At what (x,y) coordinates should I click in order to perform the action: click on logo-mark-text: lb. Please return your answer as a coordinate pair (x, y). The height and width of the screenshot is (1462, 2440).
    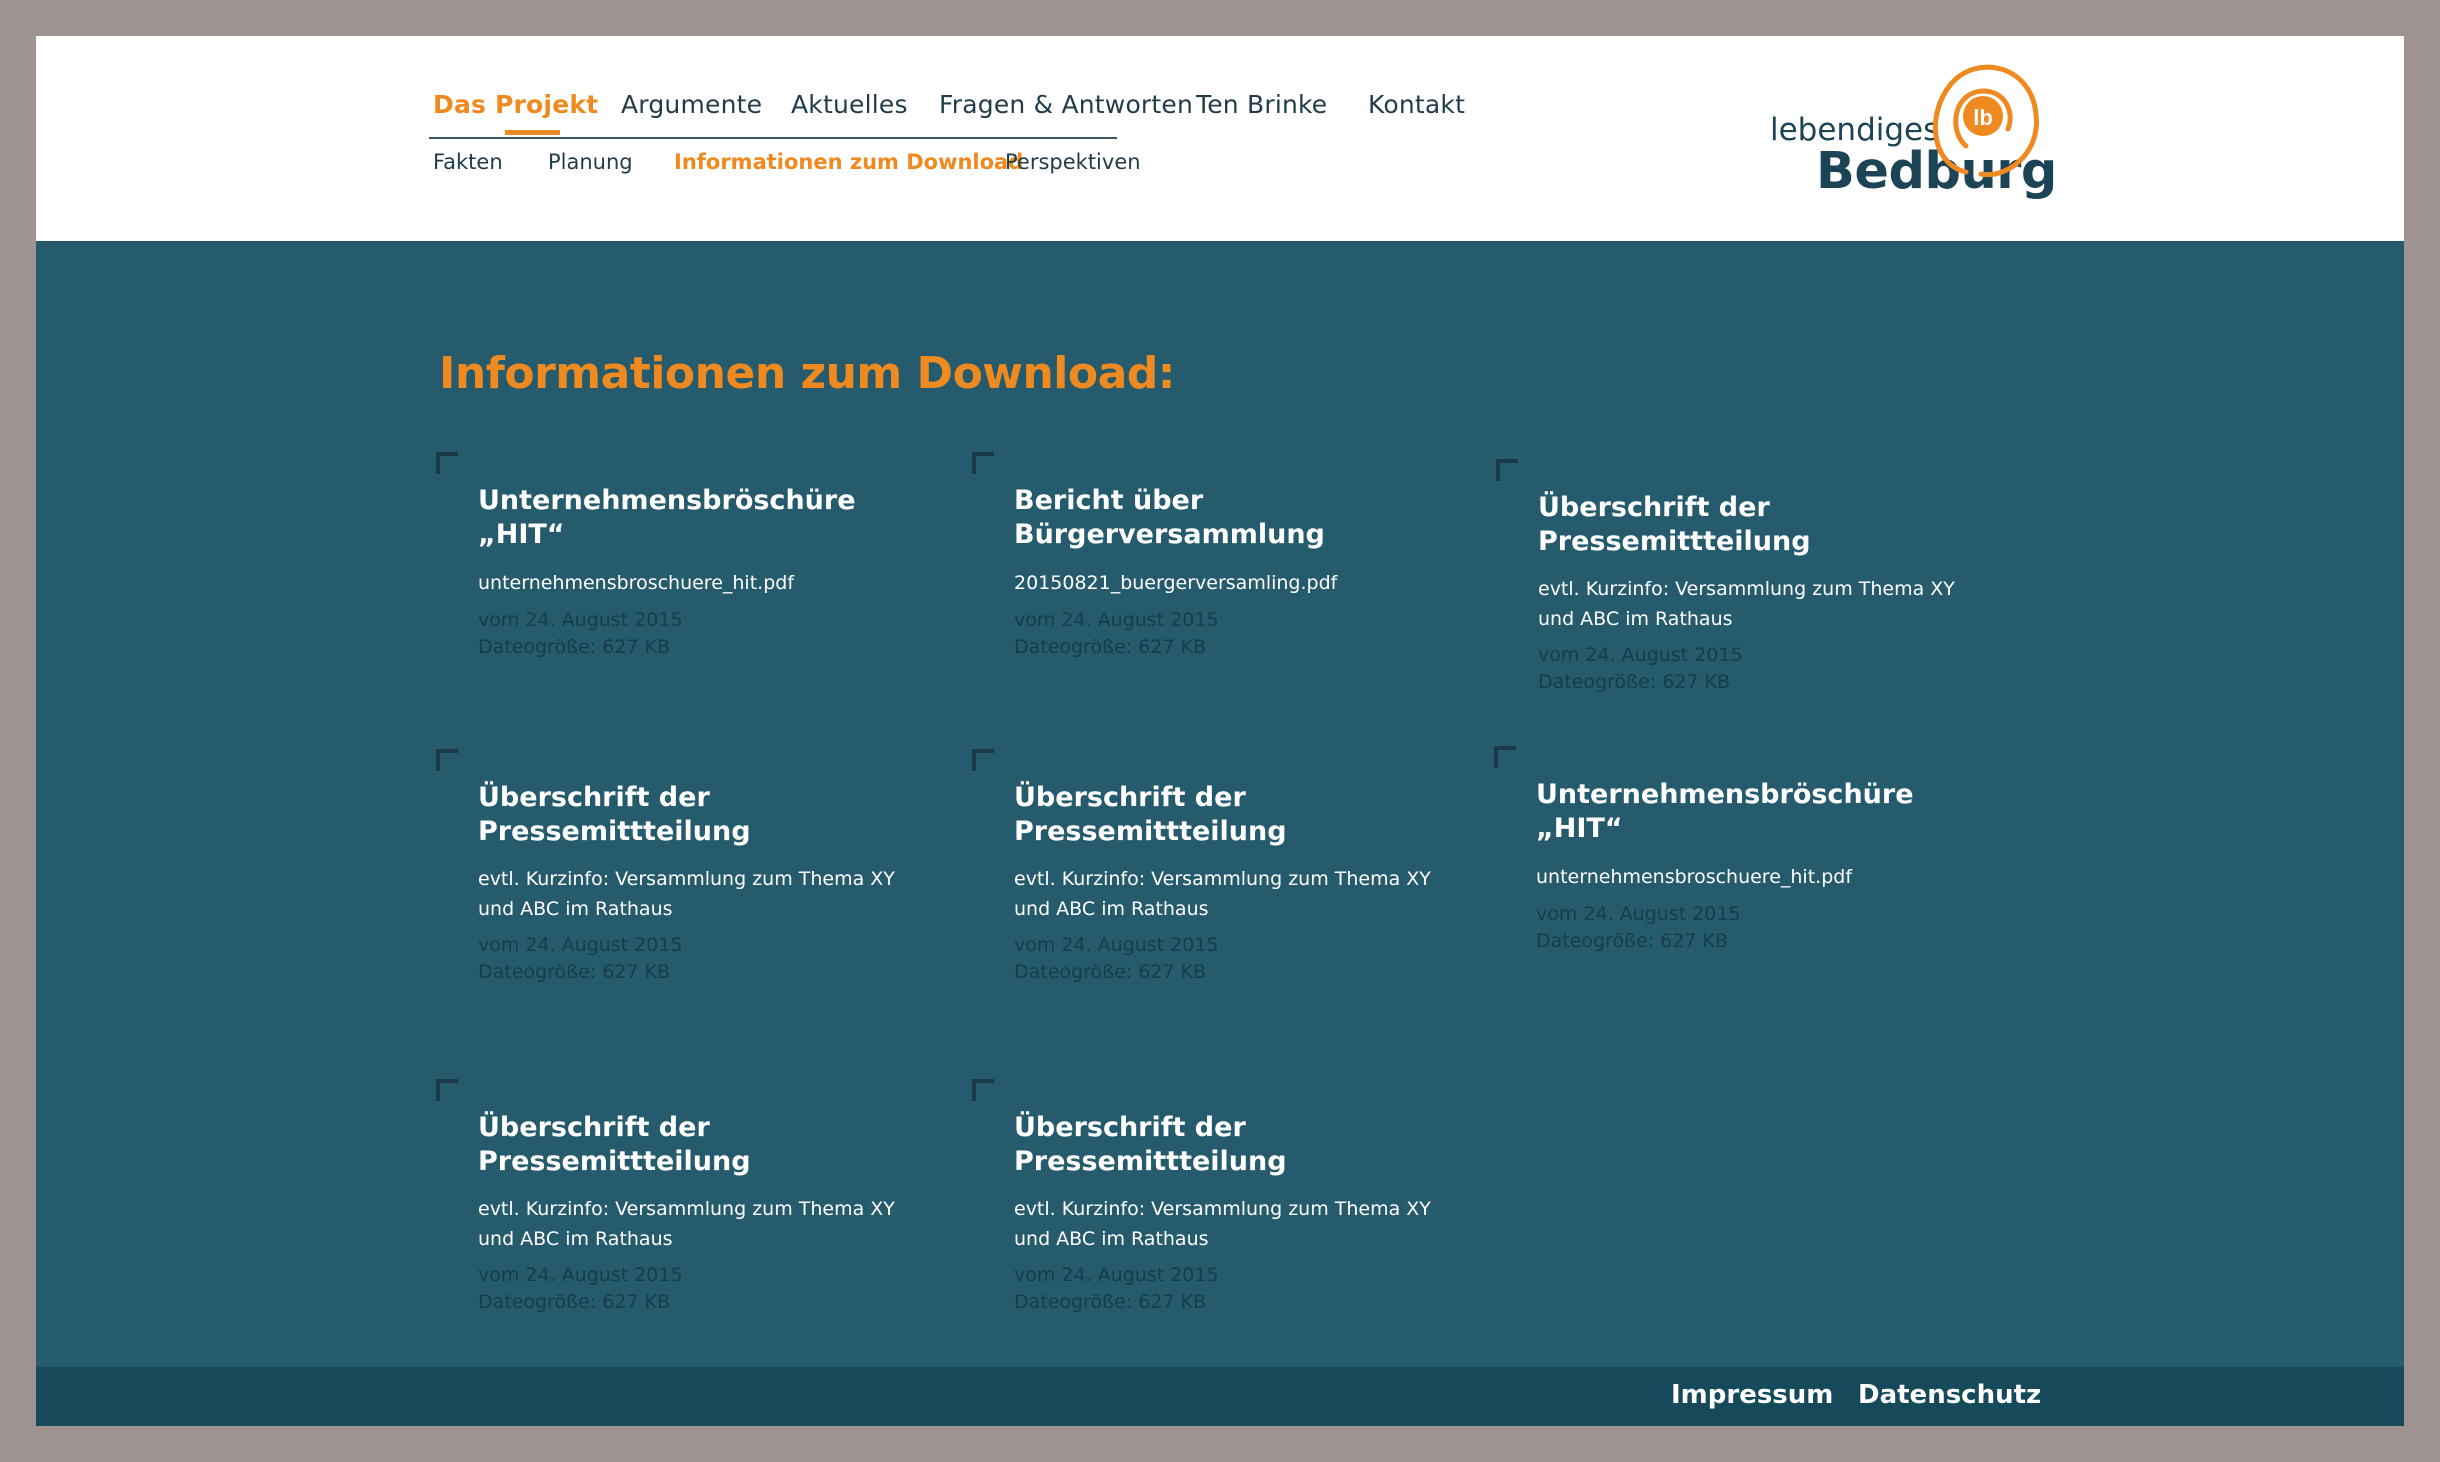
    Looking at the image, I should click on (1983, 117).